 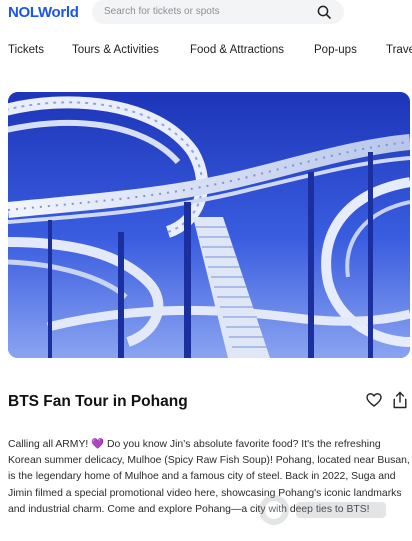 What do you see at coordinates (23, 12) in the screenshot?
I see `logo-part-1: NOL` at bounding box center [23, 12].